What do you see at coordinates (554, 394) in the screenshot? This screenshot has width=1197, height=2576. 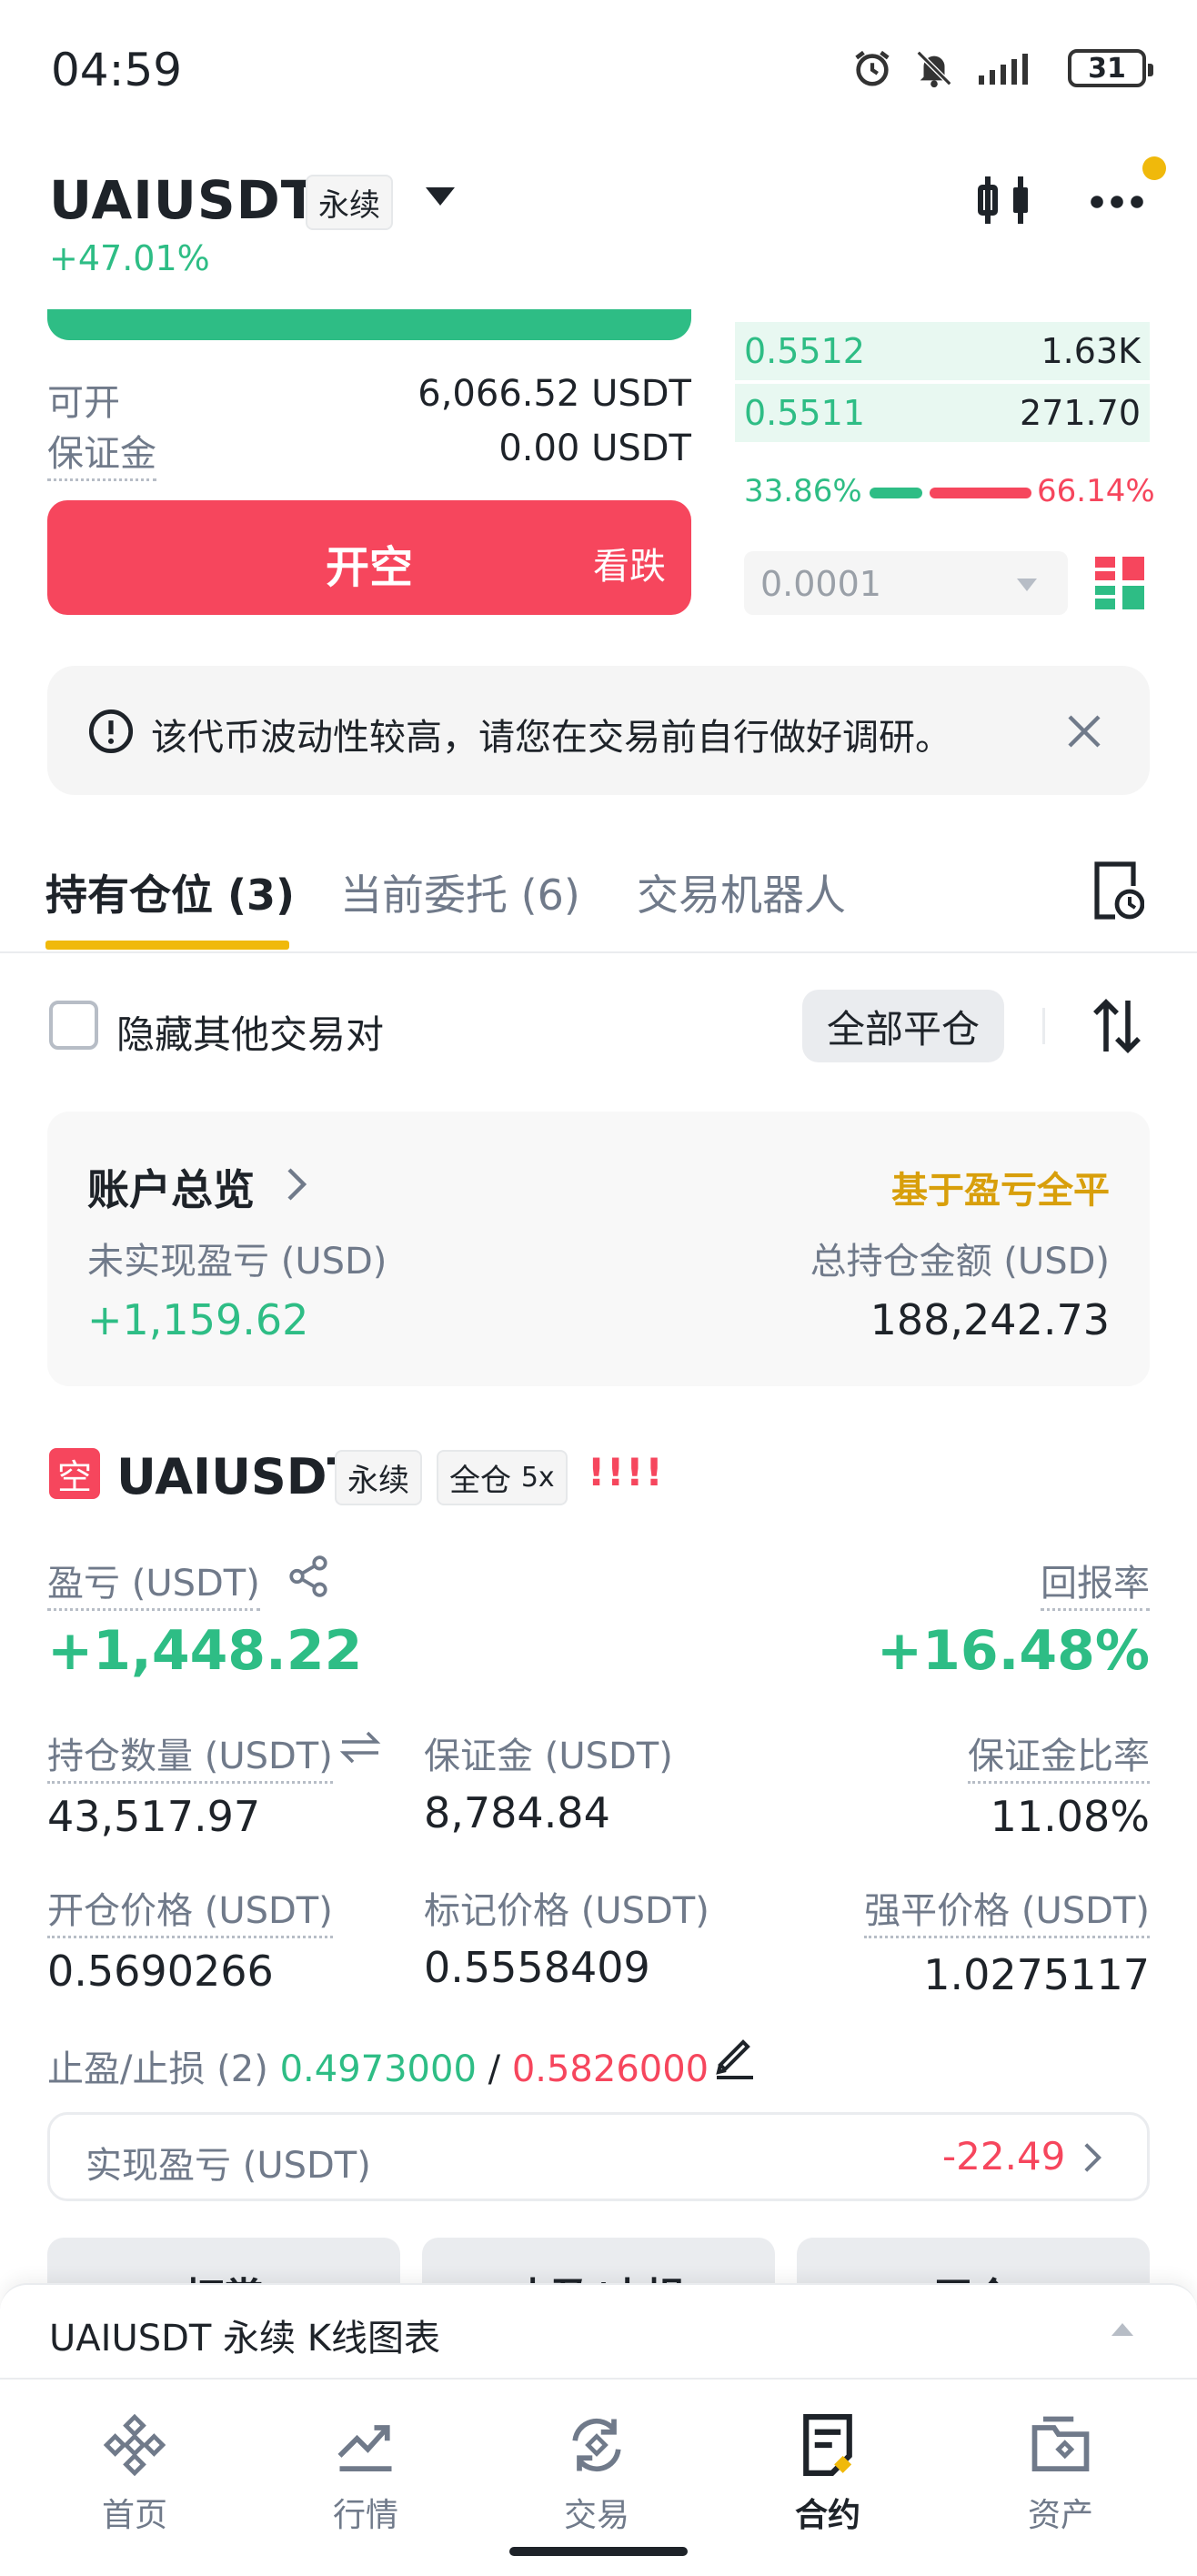 I see `available-value: 6,066.52 USDT` at bounding box center [554, 394].